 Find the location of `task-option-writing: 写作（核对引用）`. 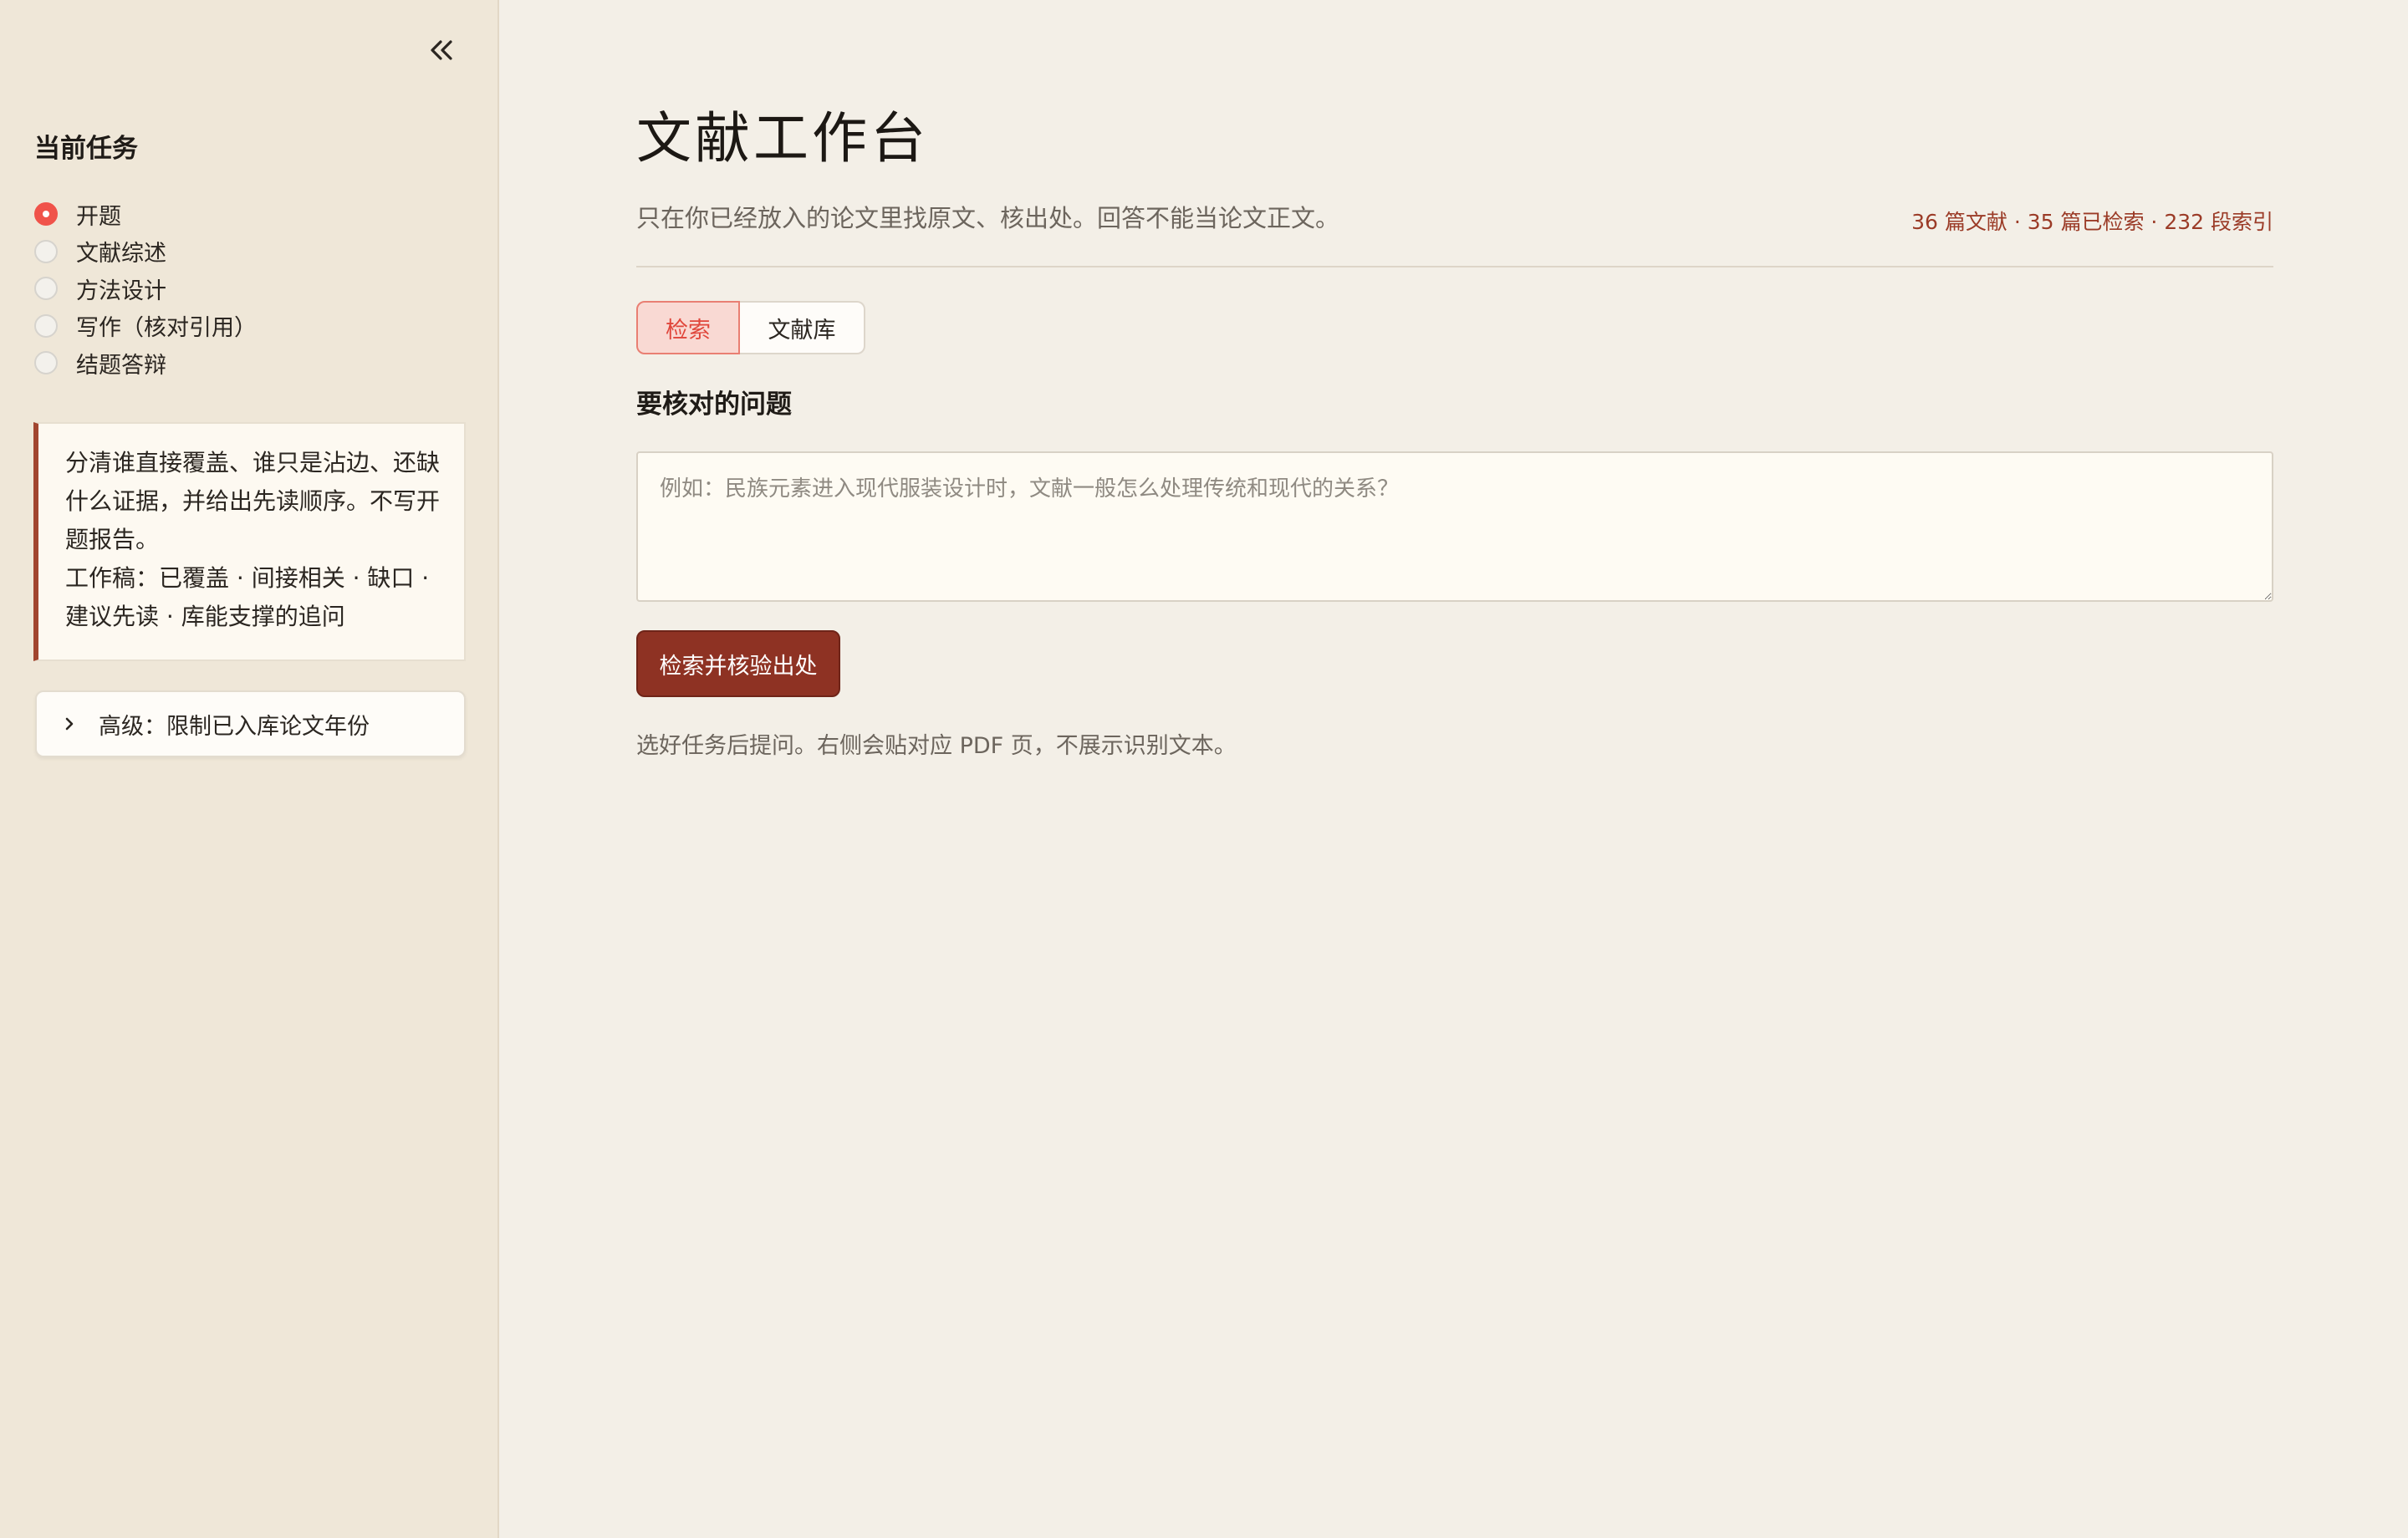

task-option-writing: 写作（核对引用） is located at coordinates (145, 326).